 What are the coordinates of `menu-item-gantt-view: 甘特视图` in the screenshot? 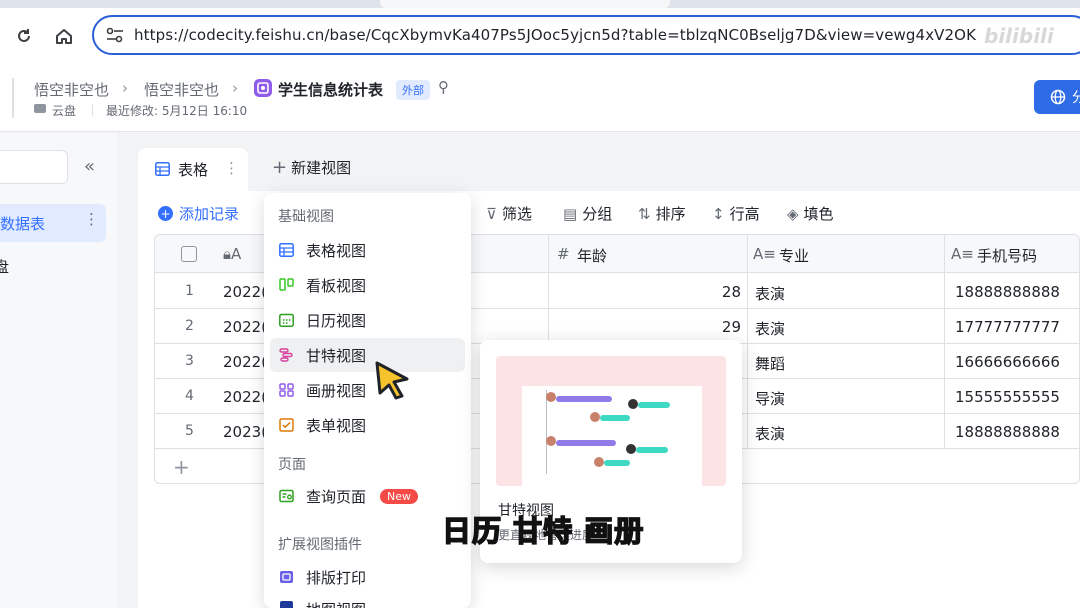 It's located at (367, 355).